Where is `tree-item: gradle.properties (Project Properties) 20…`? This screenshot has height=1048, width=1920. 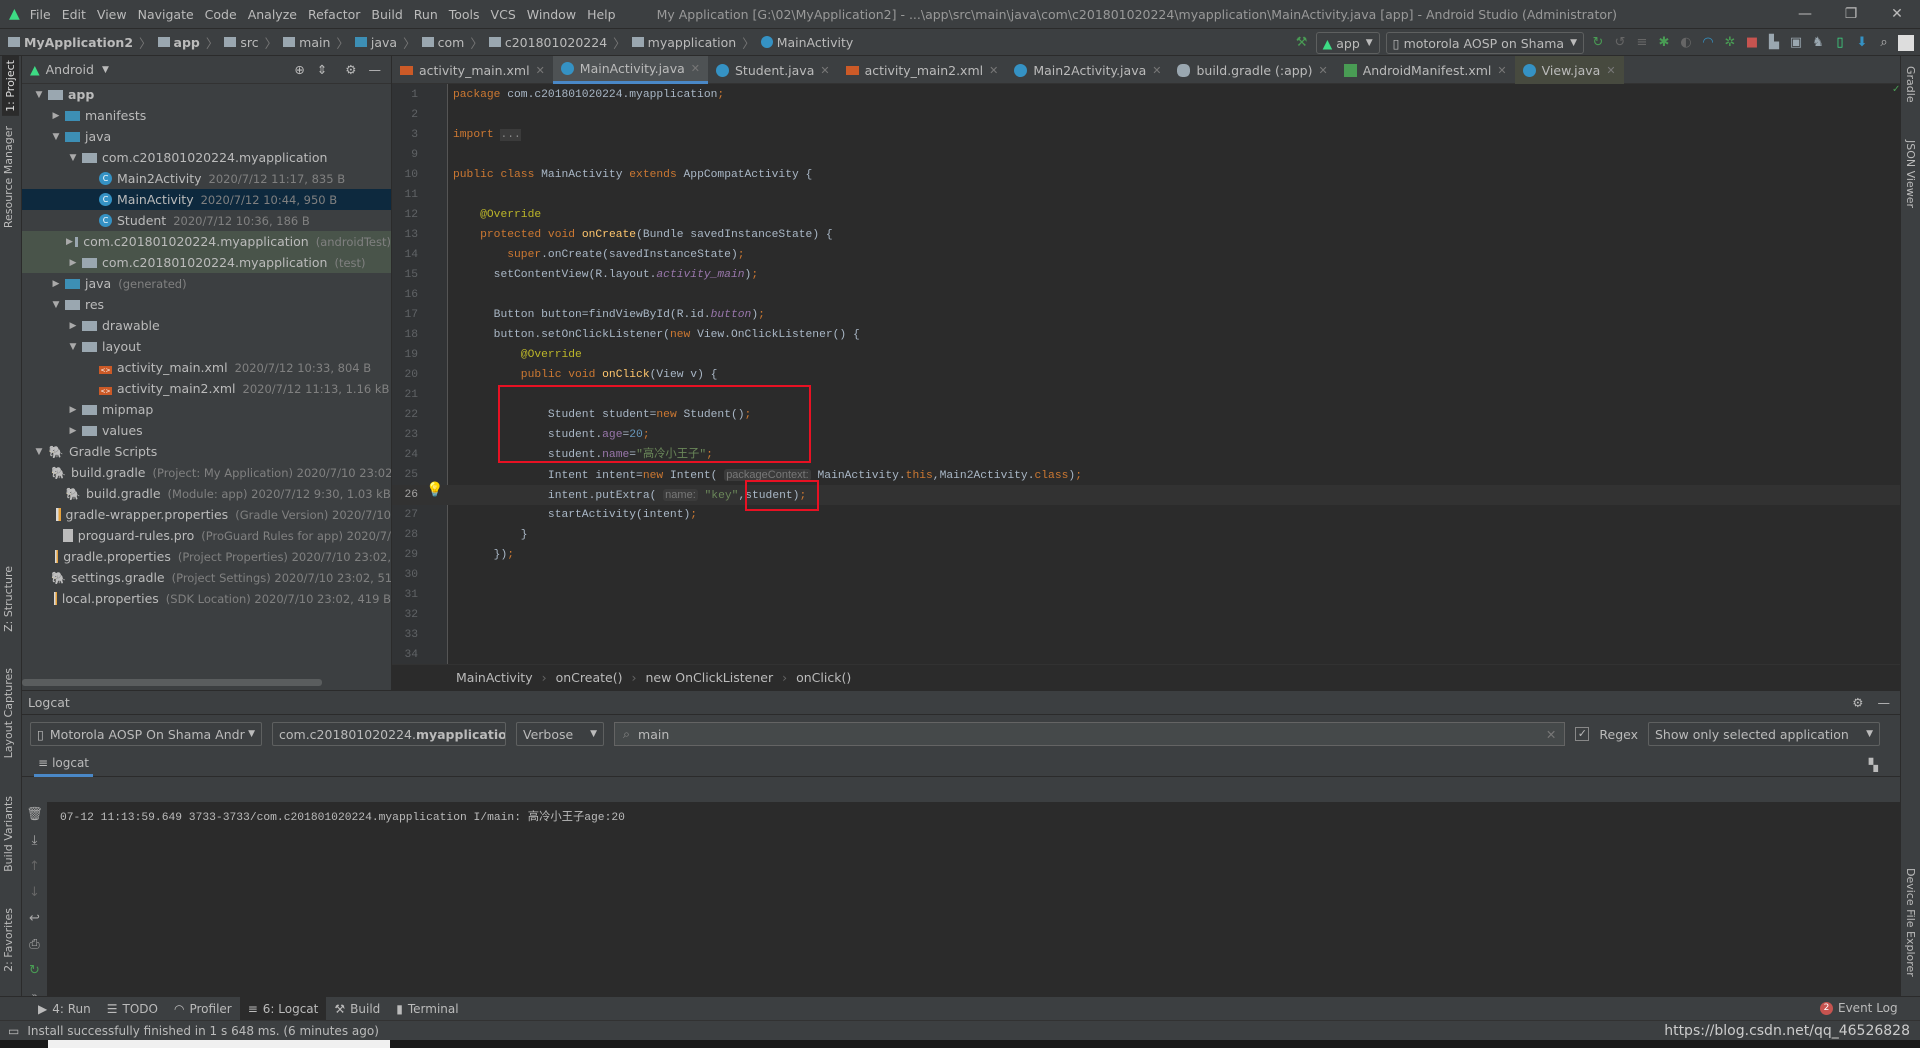
tree-item: gradle.properties (Project Properties) 20… is located at coordinates (206, 556).